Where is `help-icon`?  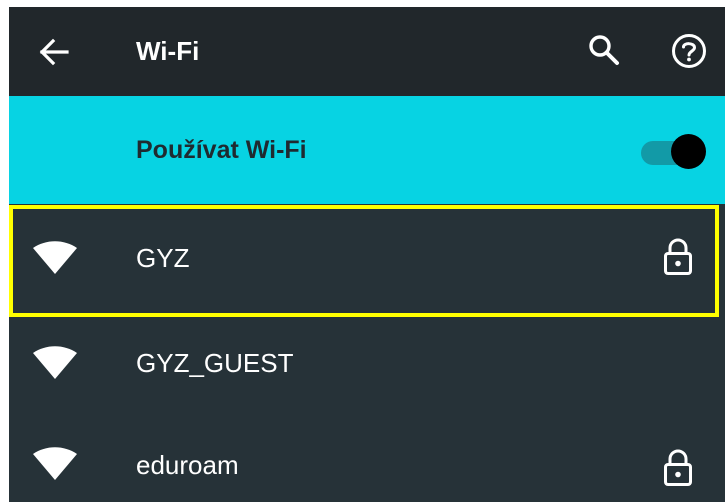 help-icon is located at coordinates (689, 51).